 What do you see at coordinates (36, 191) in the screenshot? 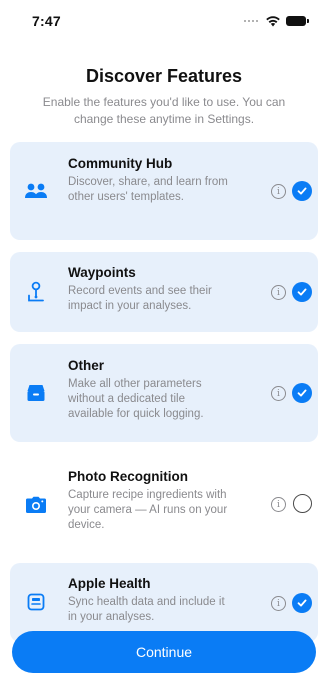
I see `people-icon` at bounding box center [36, 191].